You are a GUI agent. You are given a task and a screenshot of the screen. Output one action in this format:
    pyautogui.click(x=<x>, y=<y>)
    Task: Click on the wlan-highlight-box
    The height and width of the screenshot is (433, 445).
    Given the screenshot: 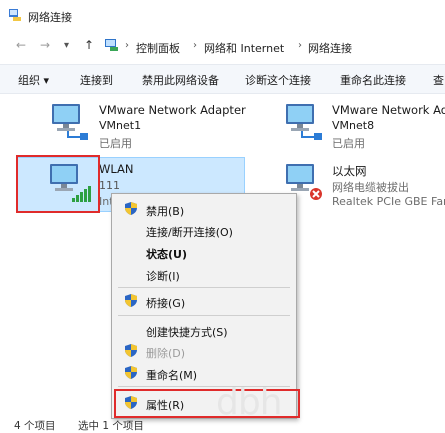 What is the action you would take?
    pyautogui.click(x=58, y=184)
    